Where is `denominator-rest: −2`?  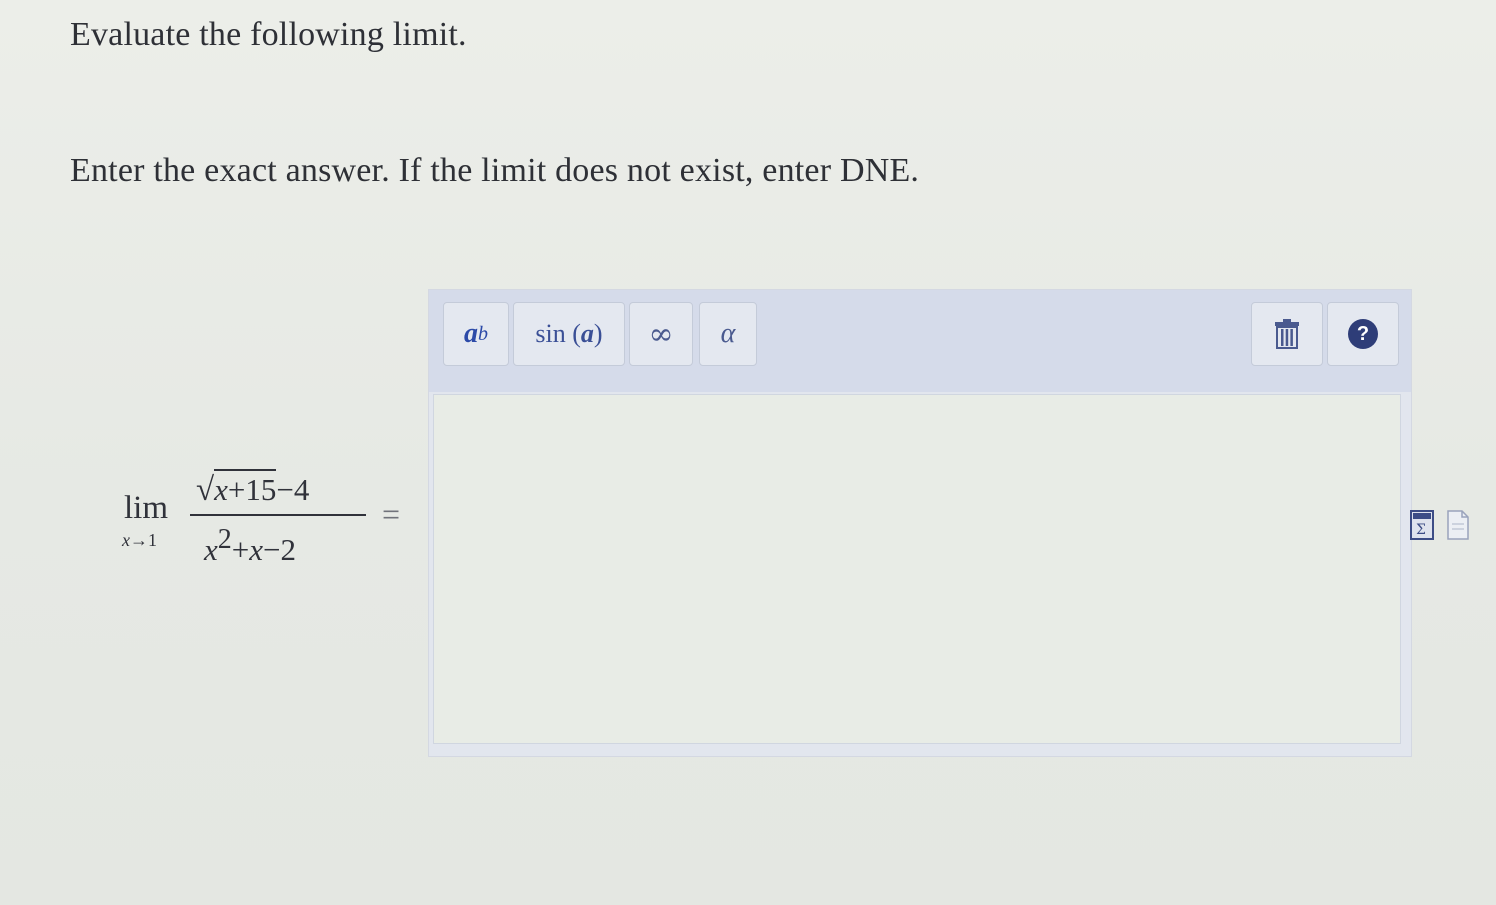 denominator-rest: −2 is located at coordinates (279, 549).